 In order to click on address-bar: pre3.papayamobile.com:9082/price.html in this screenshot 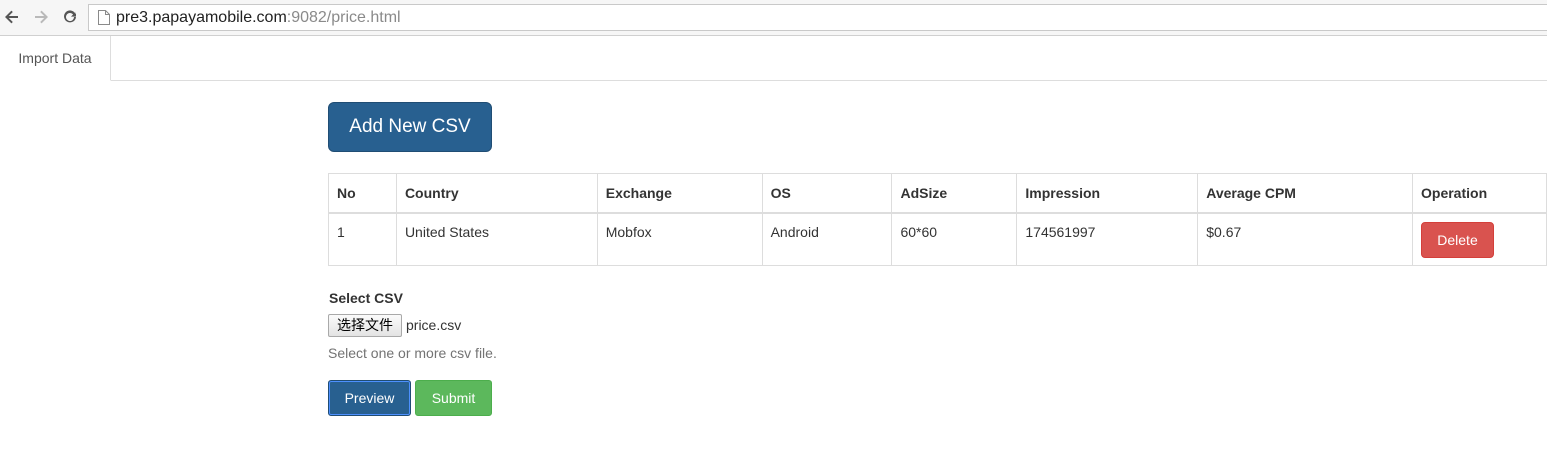, I will do `click(817, 17)`.